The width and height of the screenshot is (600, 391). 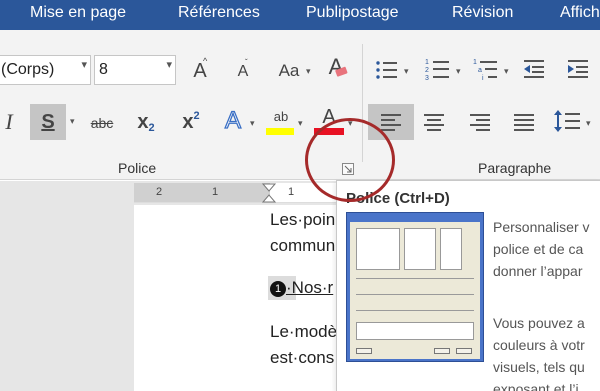 What do you see at coordinates (159, 192) in the screenshot?
I see `ruler-number: 2` at bounding box center [159, 192].